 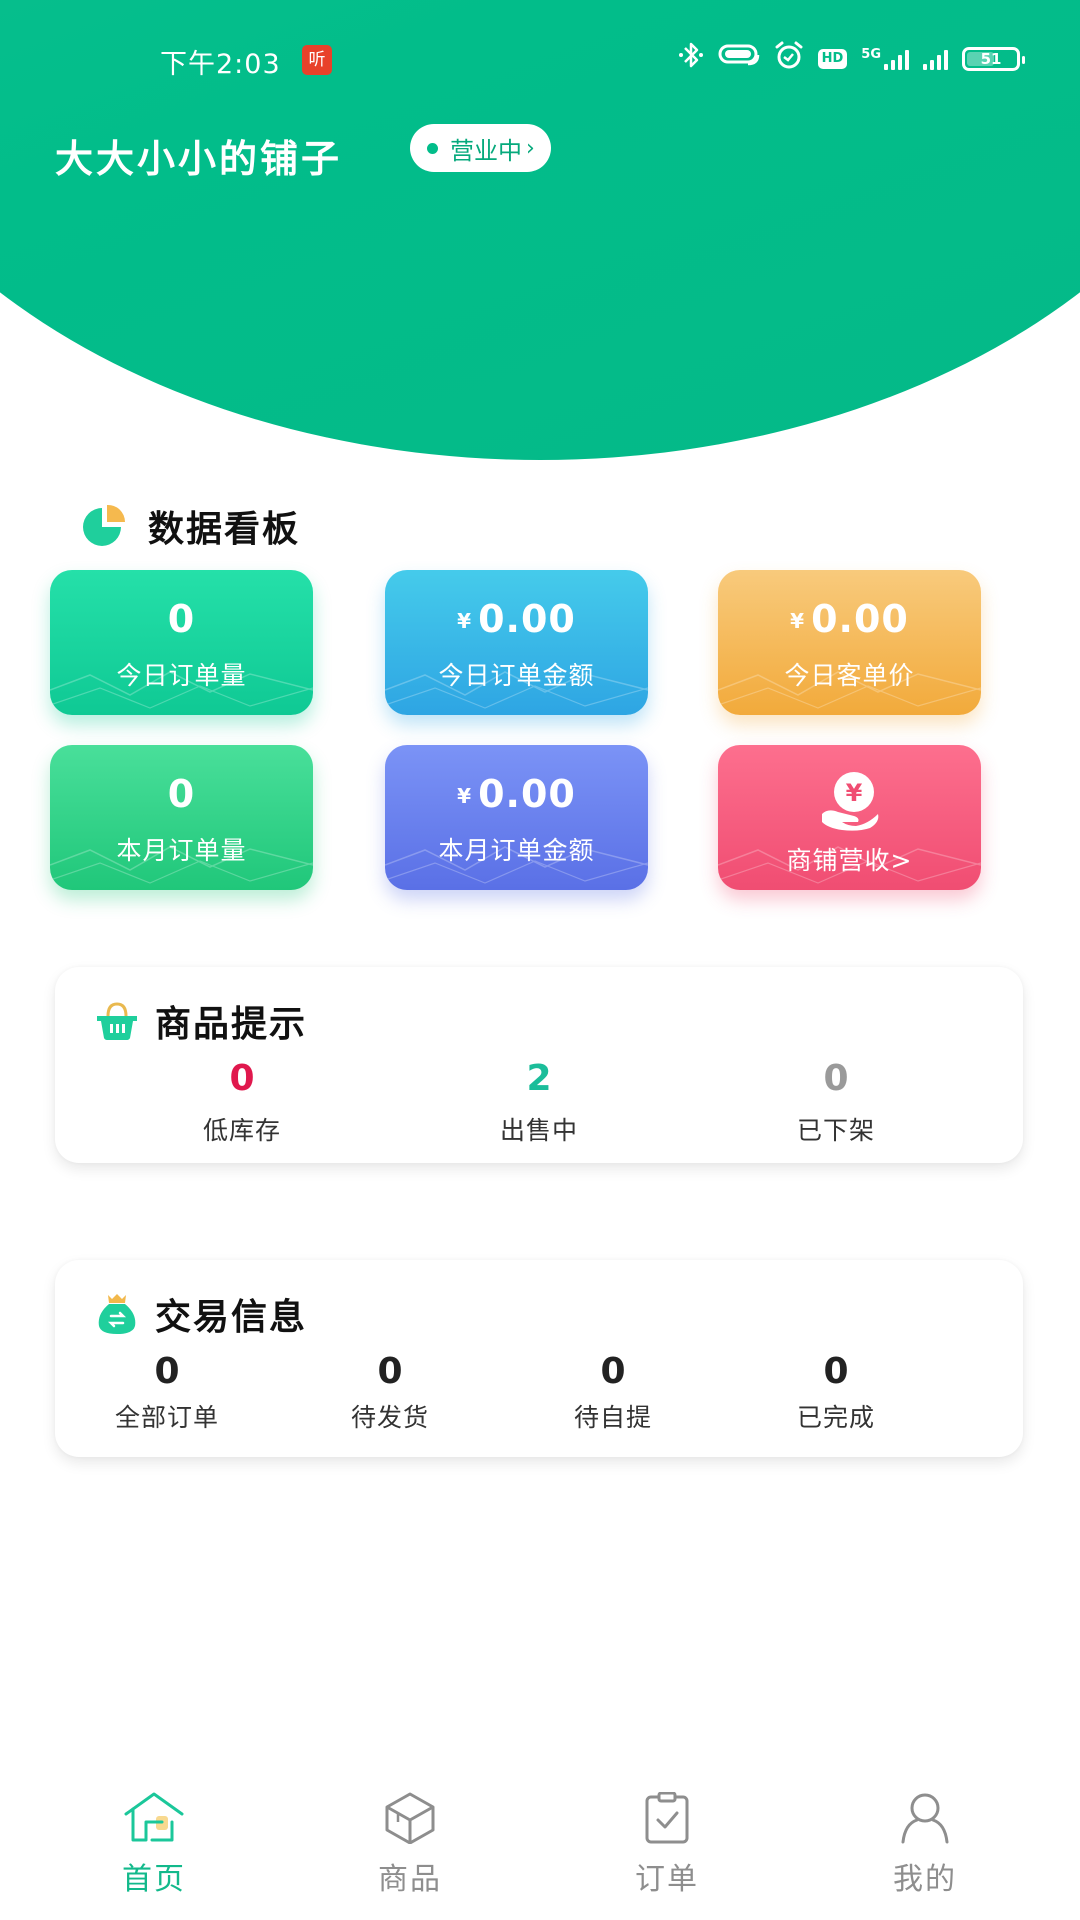 I want to click on stat-label: 待发货, so click(x=389, y=1417).